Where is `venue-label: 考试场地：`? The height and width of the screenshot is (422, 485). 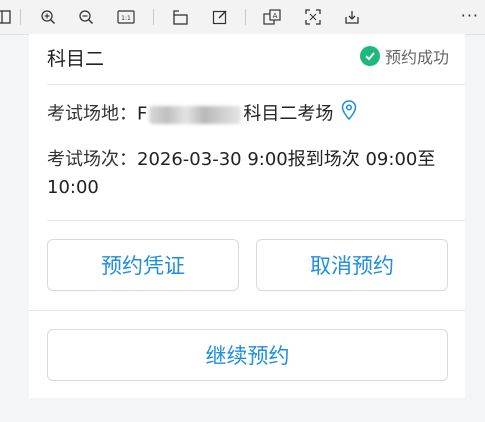
venue-label: 考试场地： is located at coordinates (92, 114).